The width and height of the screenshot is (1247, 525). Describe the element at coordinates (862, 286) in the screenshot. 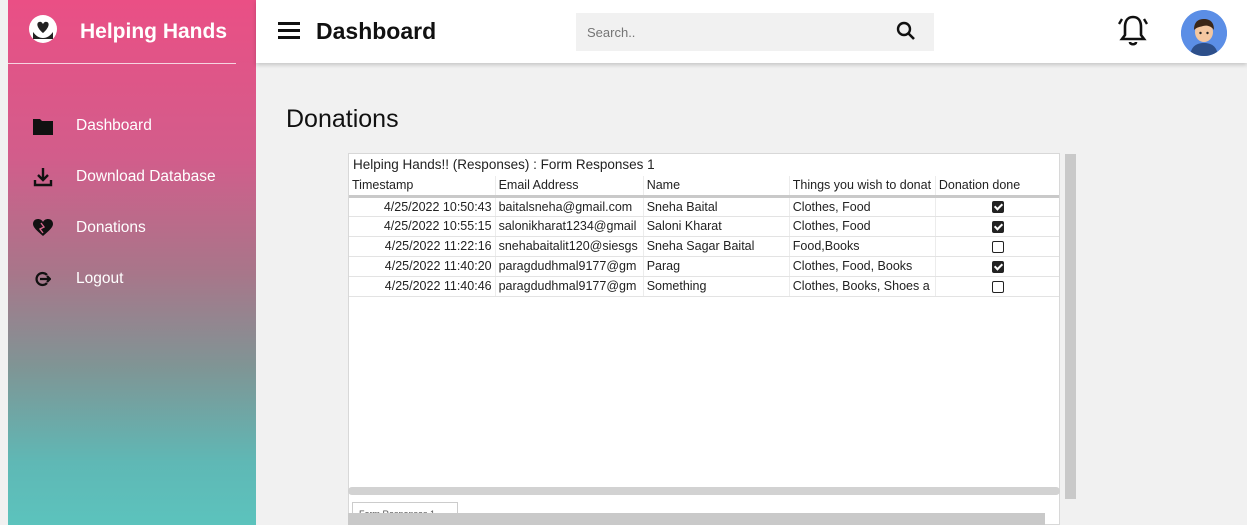

I see `things-cell: Clothes, Books, Shoes a` at that location.